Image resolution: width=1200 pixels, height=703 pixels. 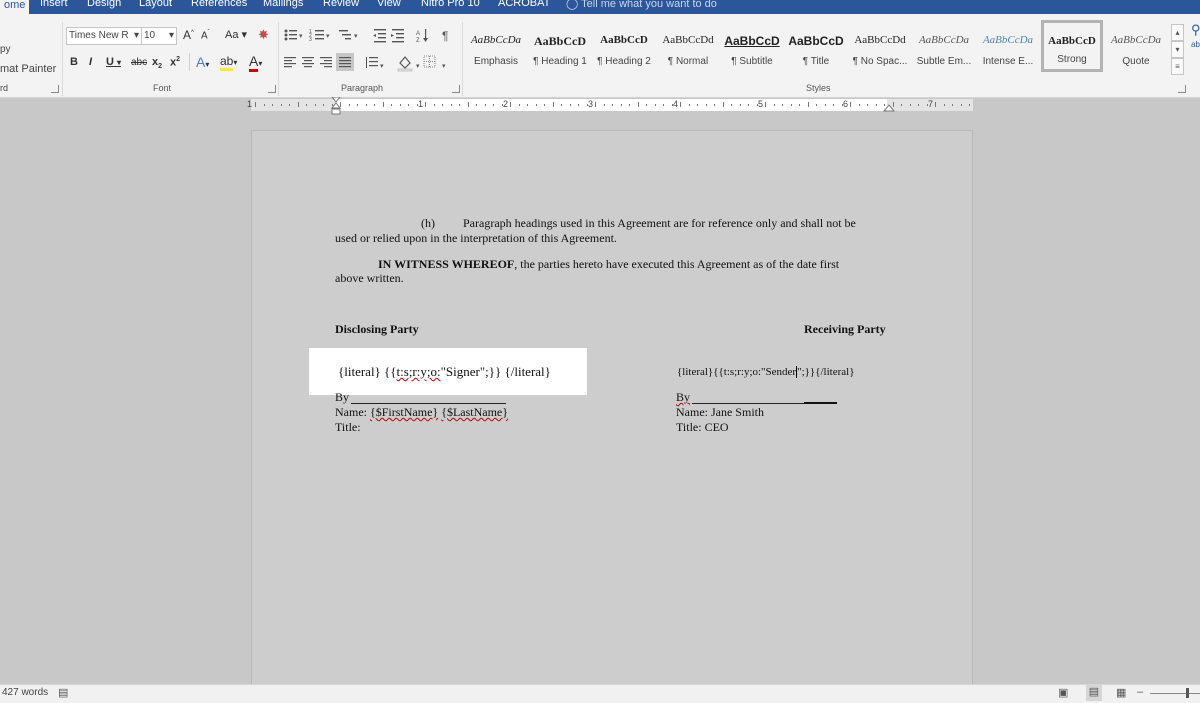 What do you see at coordinates (752, 47) in the screenshot?
I see `style-subtitle: AaBbCcD ¶ Subtitle` at bounding box center [752, 47].